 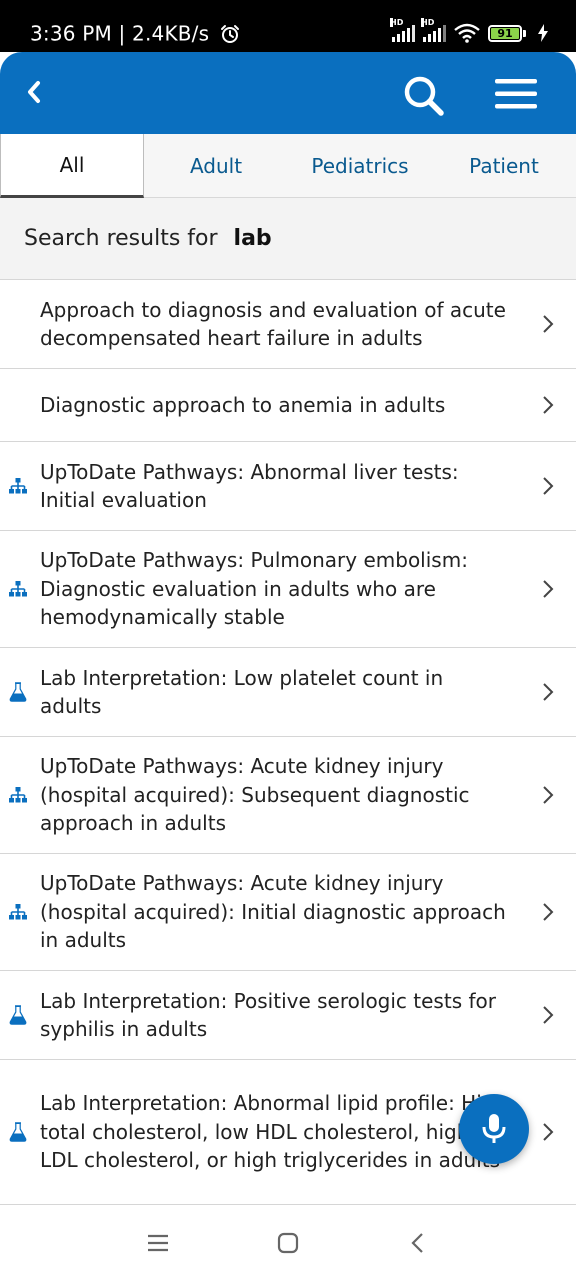 I want to click on charging-icon, so click(x=543, y=33).